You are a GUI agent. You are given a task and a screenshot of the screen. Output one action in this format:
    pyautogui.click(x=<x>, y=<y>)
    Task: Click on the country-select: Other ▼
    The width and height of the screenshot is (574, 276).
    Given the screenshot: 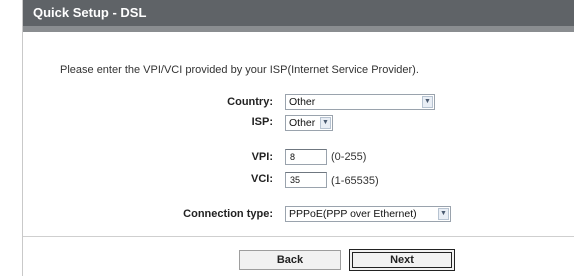 What is the action you would take?
    pyautogui.click(x=360, y=102)
    